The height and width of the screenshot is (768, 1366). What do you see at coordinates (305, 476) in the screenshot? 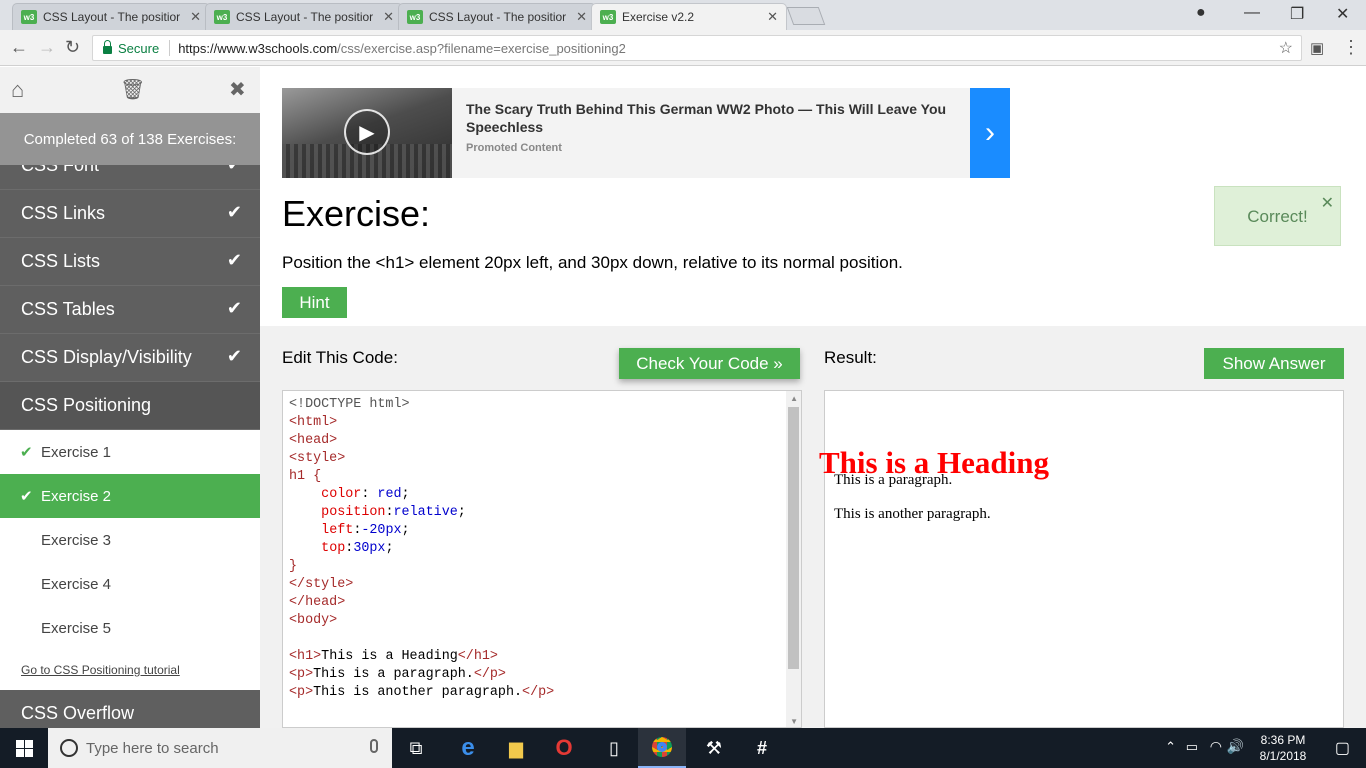
I see `code-selector: h1 {` at bounding box center [305, 476].